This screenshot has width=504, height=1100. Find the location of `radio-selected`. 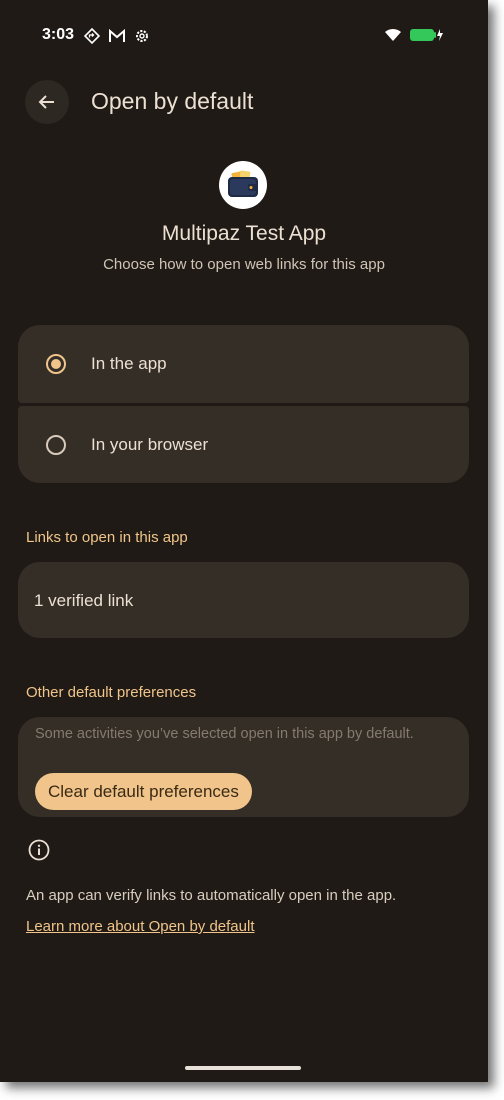

radio-selected is located at coordinates (56, 364).